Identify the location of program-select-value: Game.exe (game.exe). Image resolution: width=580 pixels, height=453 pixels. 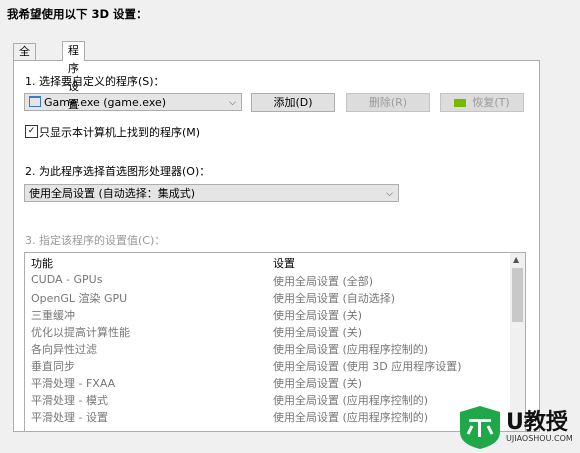
(105, 102).